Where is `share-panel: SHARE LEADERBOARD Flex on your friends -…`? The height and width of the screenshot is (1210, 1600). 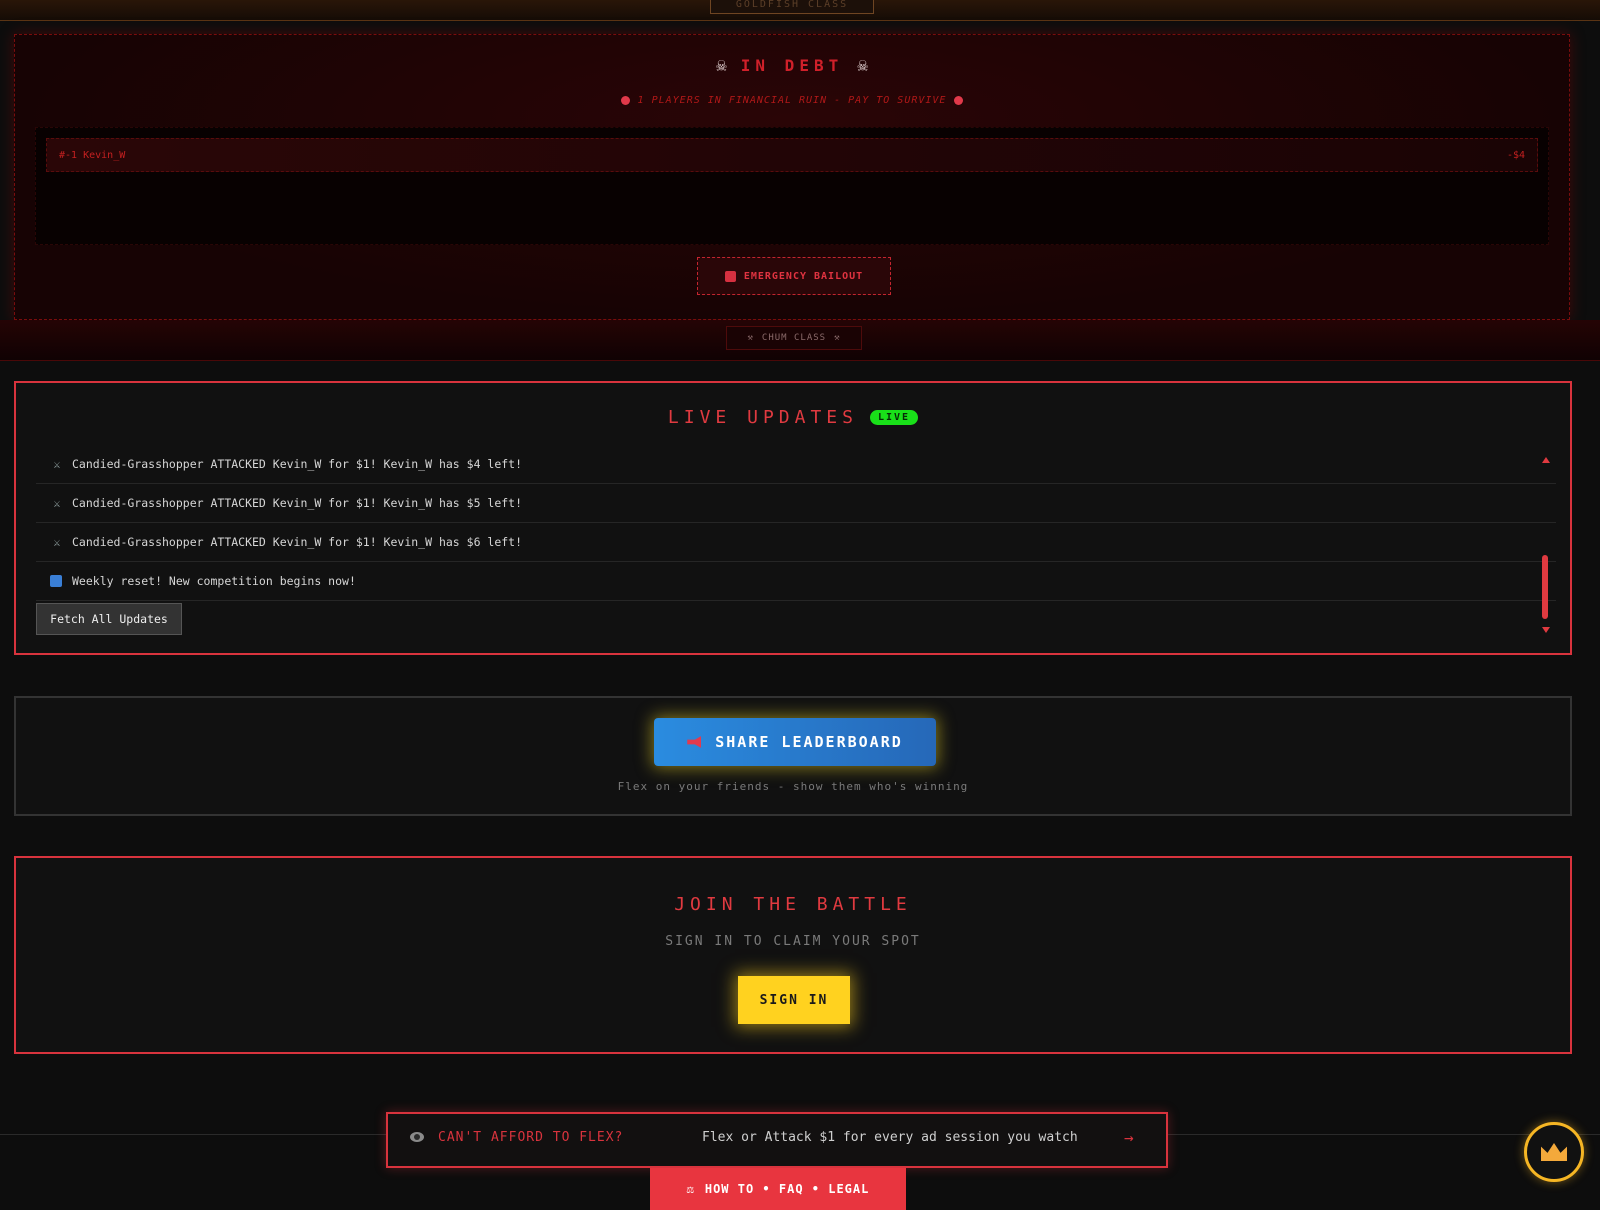
share-panel: SHARE LEADERBOARD Flex on your friends -… is located at coordinates (793, 756).